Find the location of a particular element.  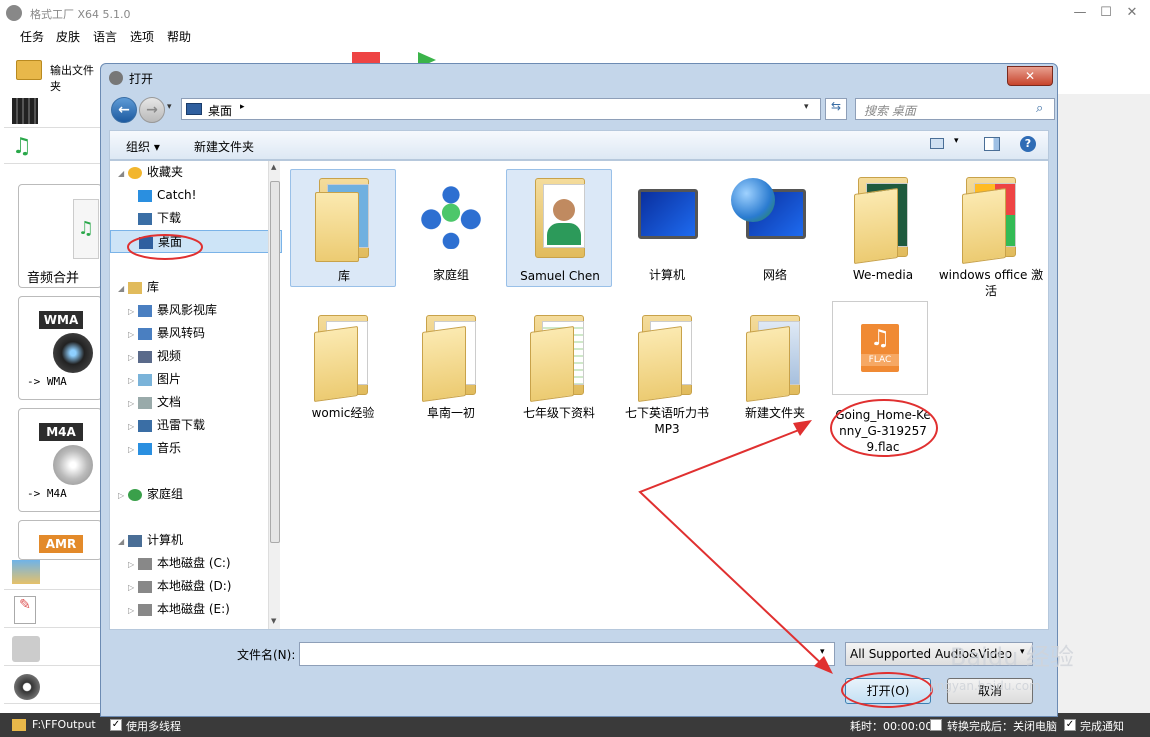

flac-file-highlight is located at coordinates (884, 428).